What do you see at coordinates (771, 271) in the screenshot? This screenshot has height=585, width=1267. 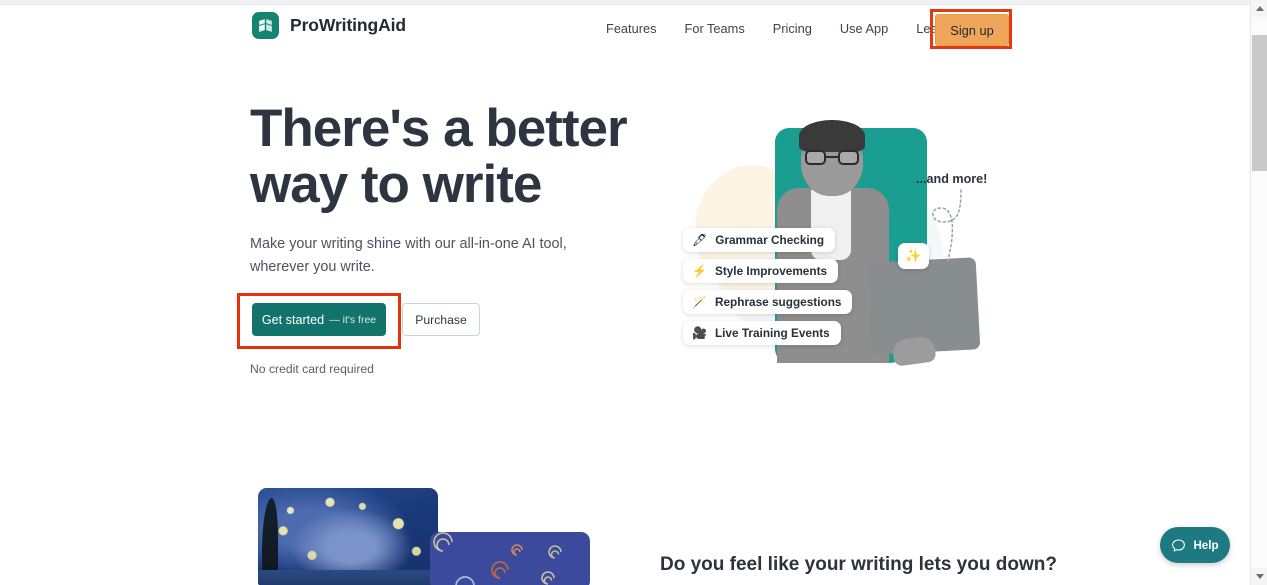 I see `feature-chip-label: Style Improvements` at bounding box center [771, 271].